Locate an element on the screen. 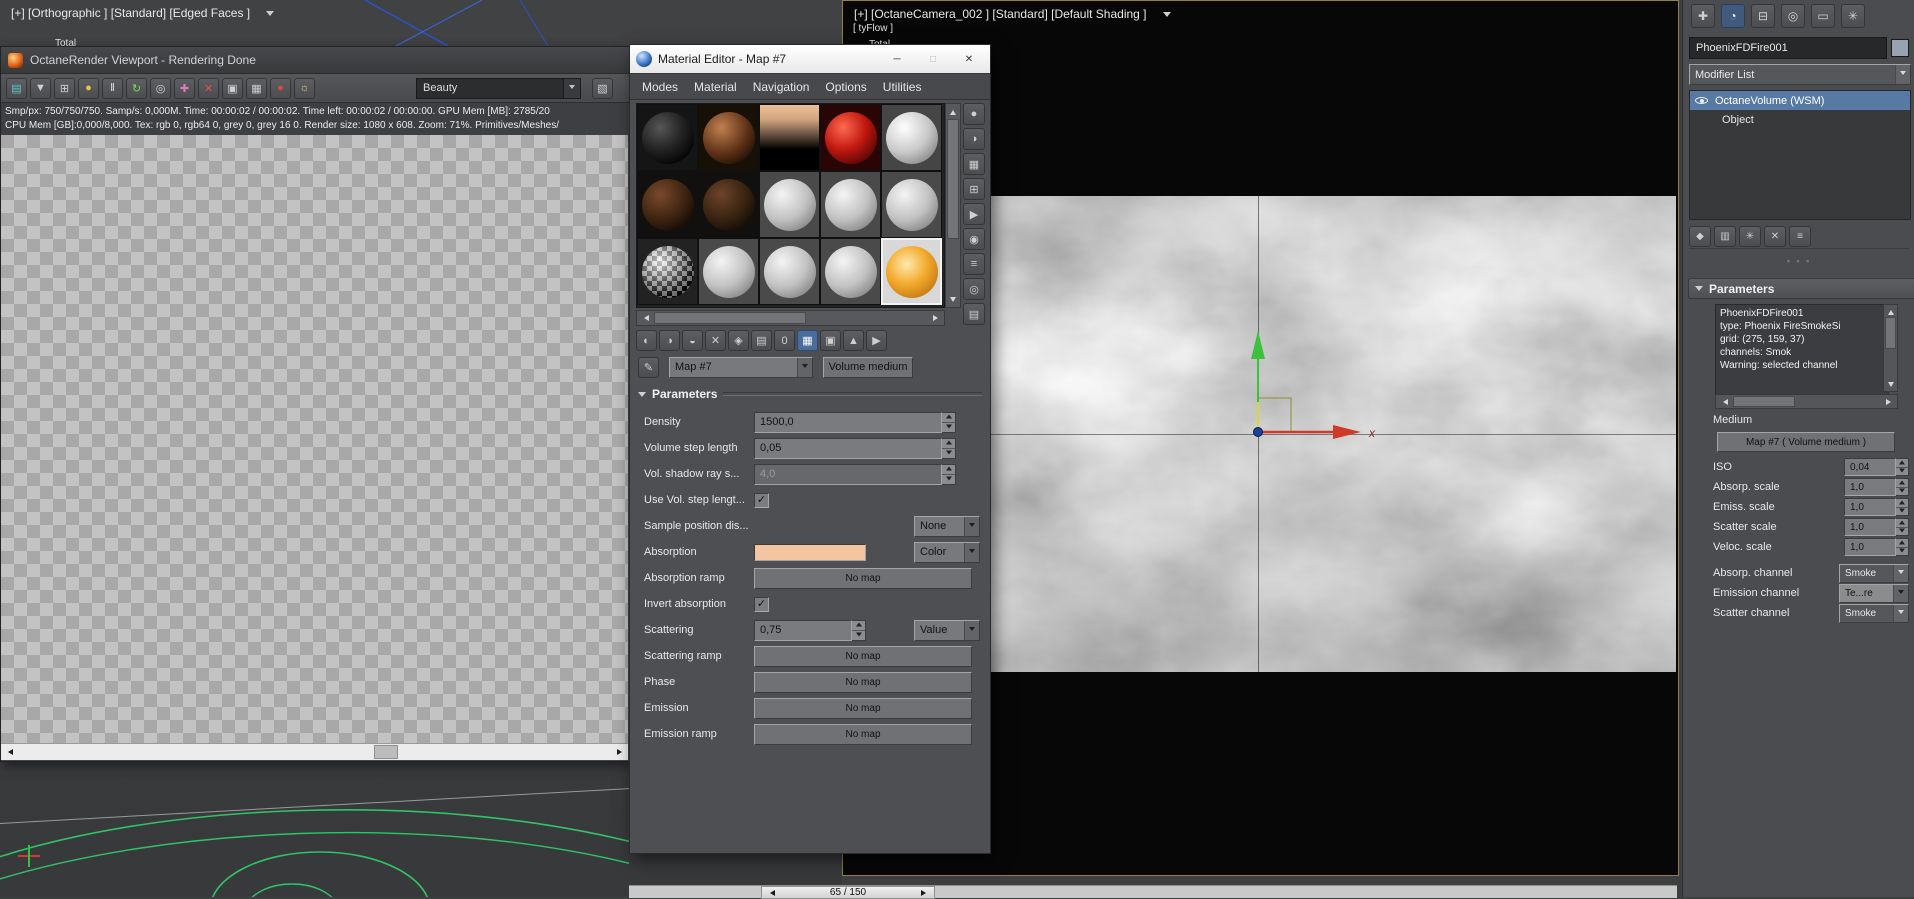  menu-modes: Modes is located at coordinates (660, 87).